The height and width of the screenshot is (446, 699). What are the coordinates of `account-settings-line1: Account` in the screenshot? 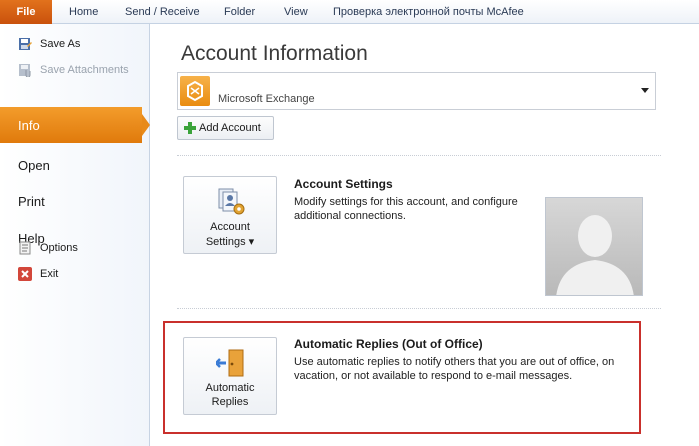 It's located at (230, 227).